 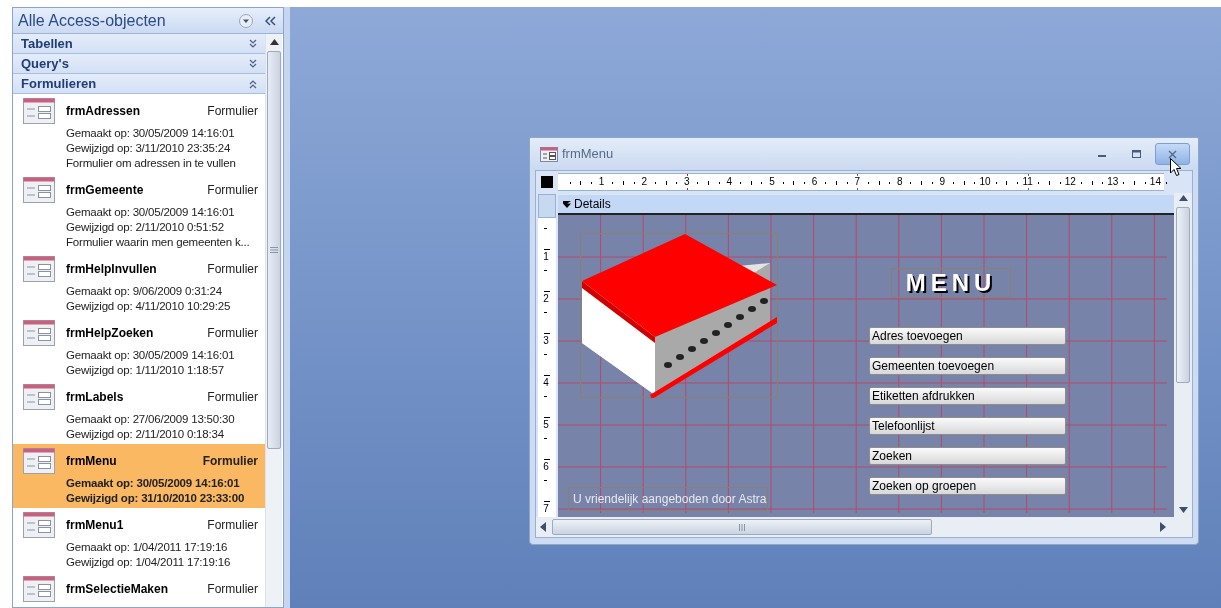 What do you see at coordinates (967, 396) in the screenshot?
I see `form-button: Etiketten afdrukken` at bounding box center [967, 396].